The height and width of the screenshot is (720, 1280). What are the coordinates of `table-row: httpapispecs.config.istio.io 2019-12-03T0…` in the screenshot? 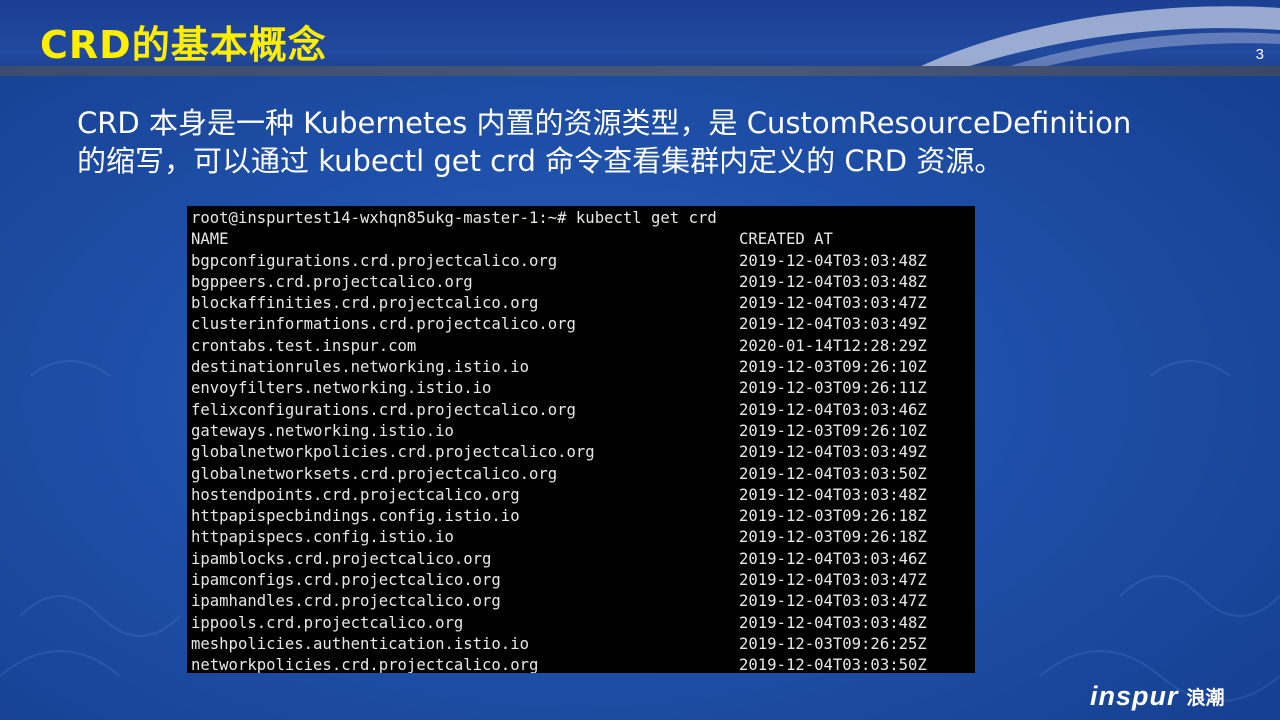 It's located at (581, 537).